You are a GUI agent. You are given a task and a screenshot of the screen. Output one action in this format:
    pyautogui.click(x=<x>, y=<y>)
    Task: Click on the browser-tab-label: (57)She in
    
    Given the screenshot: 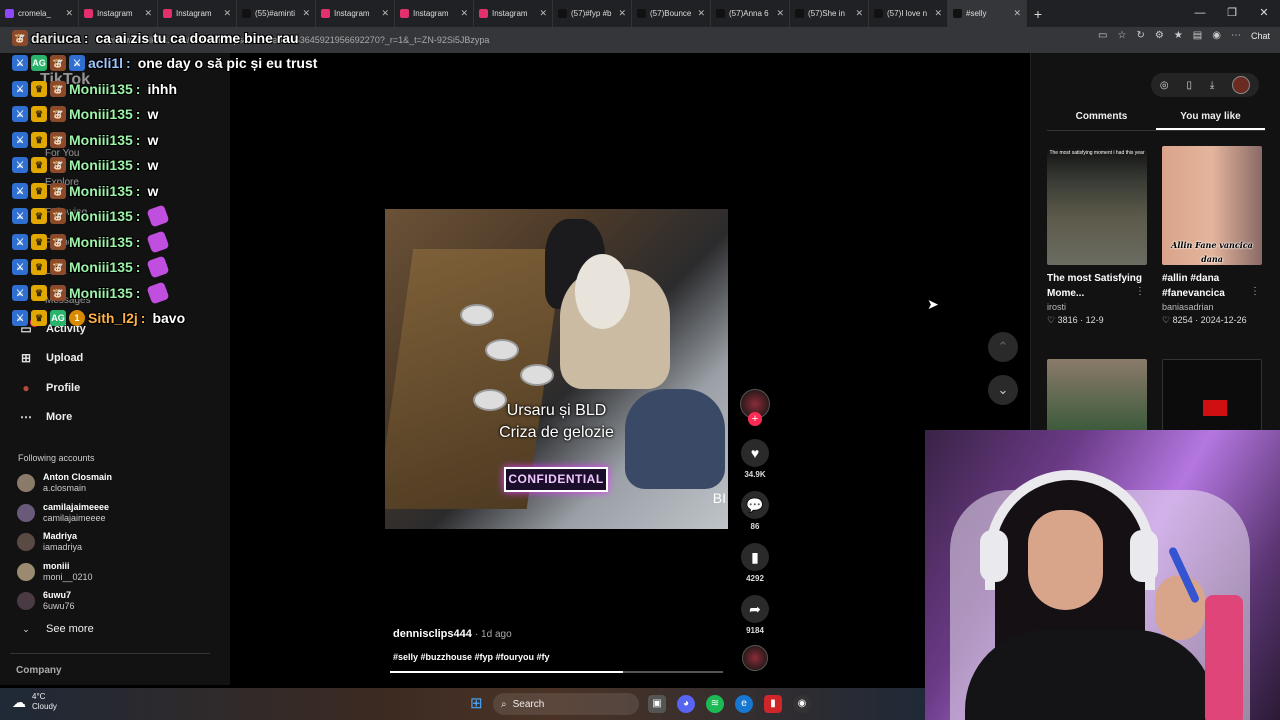 What is the action you would take?
    pyautogui.click(x=826, y=13)
    